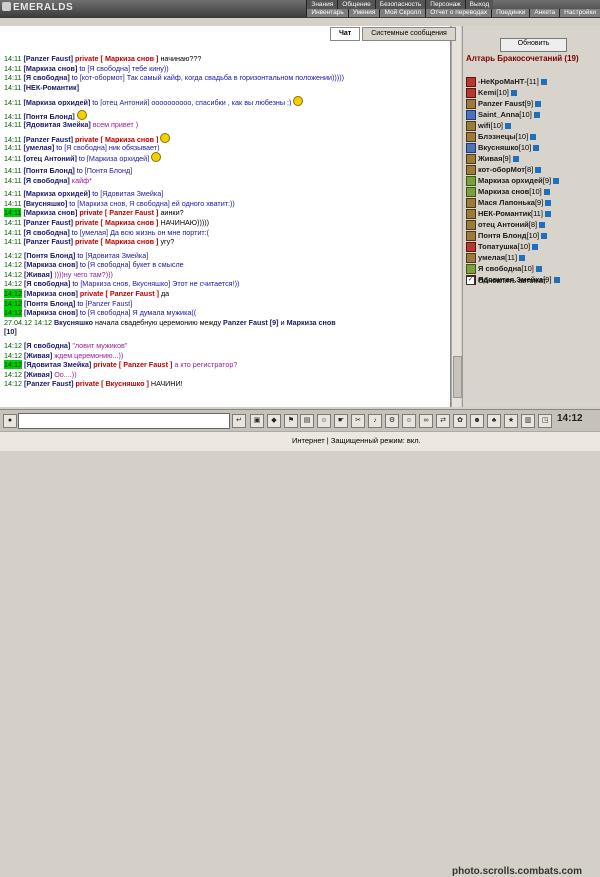 The width and height of the screenshot is (600, 877). I want to click on group-icon: ♣, so click(494, 421).